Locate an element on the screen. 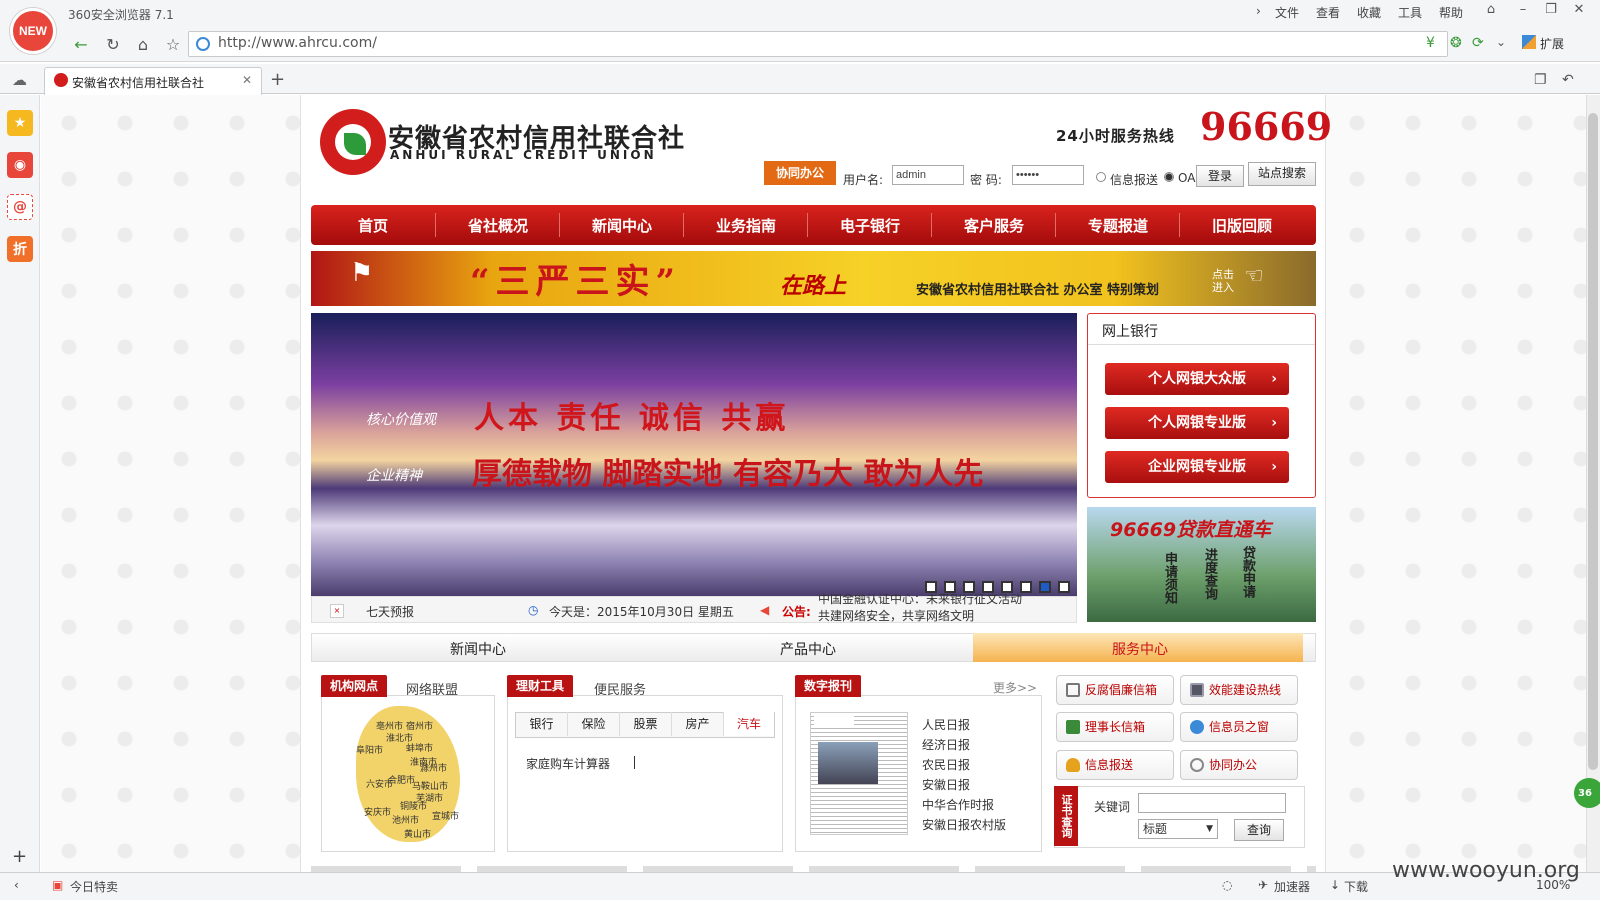  back-icon: ← is located at coordinates (81, 45).